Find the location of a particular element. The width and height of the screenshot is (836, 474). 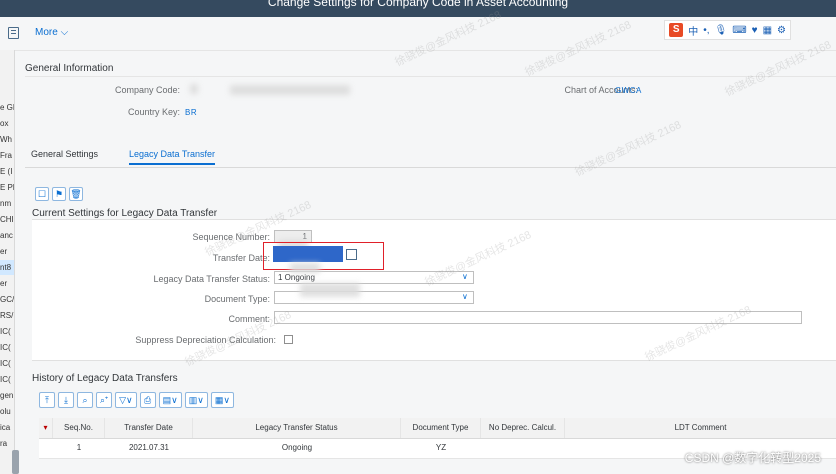

cell-transfer-date: 2021.07.31 is located at coordinates (149, 447).